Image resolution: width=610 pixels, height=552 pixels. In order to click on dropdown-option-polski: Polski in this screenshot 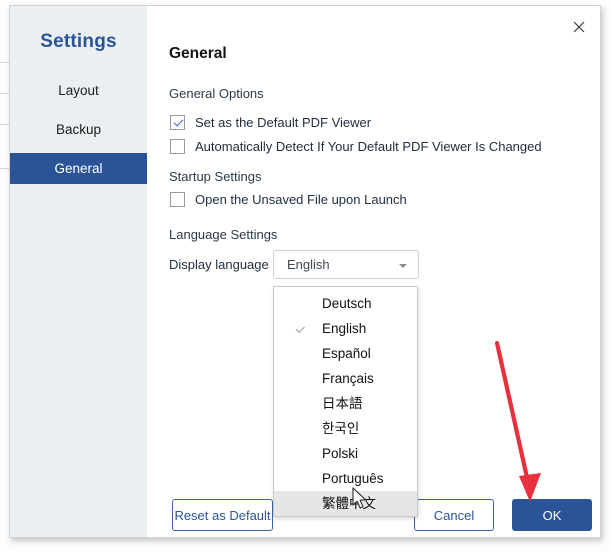, I will do `click(345, 453)`.